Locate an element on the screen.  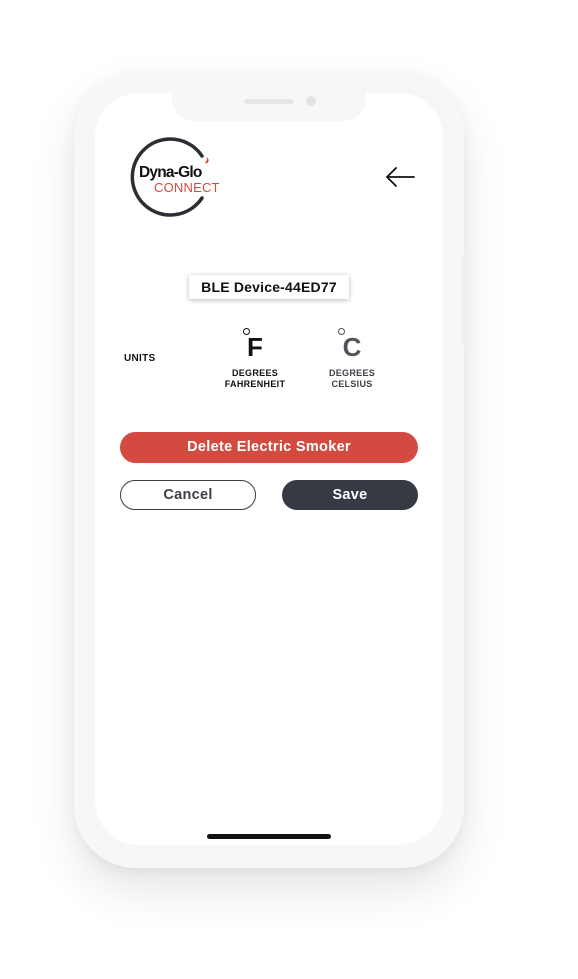
logo-brand-text: Dyna-Glo is located at coordinates (170, 172).